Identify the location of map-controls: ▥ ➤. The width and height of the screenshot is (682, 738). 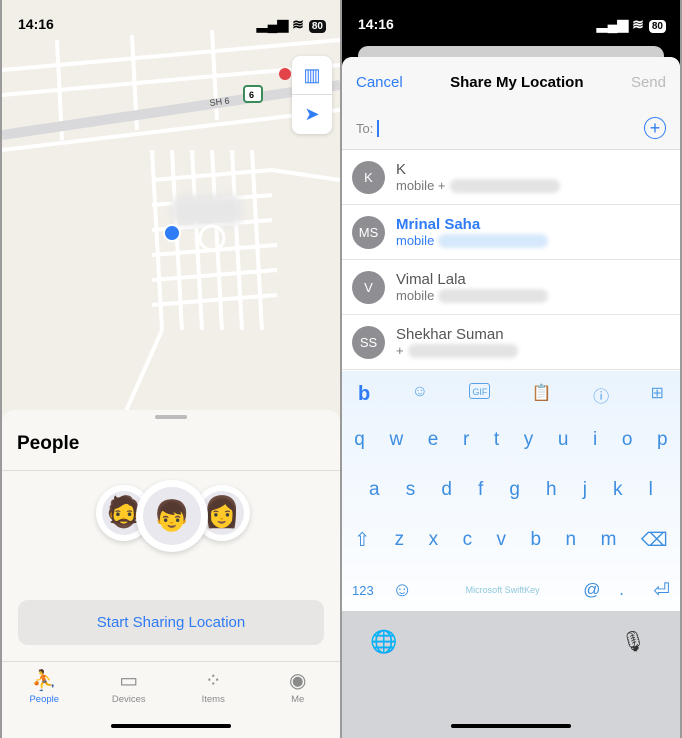
(312, 95).